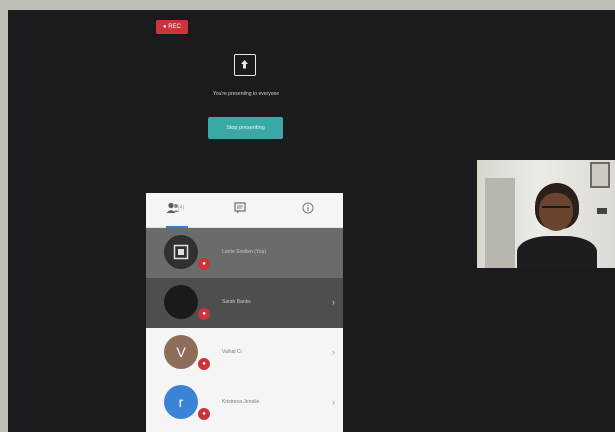 The height and width of the screenshot is (432, 615). What do you see at coordinates (181, 352) in the screenshot?
I see `avatar: V` at bounding box center [181, 352].